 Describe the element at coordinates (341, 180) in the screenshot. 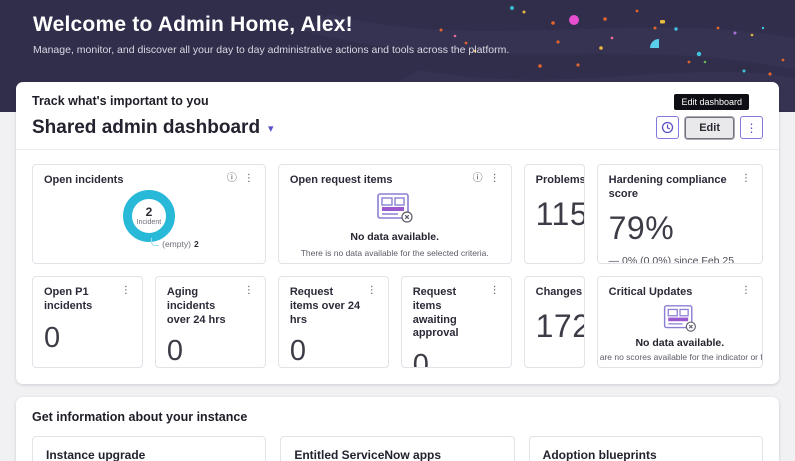

I see `card-title: Open request items` at that location.